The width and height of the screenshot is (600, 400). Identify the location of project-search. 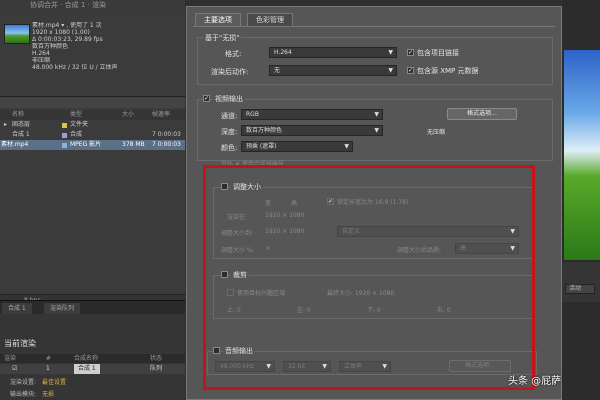
(92, 102).